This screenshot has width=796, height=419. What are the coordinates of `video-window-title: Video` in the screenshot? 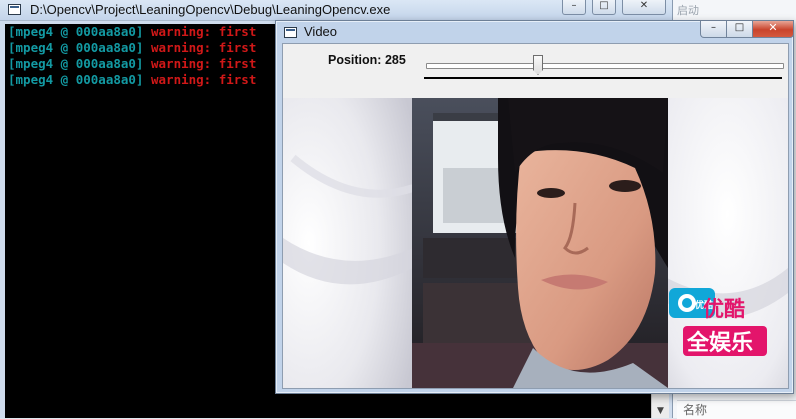 It's located at (321, 31).